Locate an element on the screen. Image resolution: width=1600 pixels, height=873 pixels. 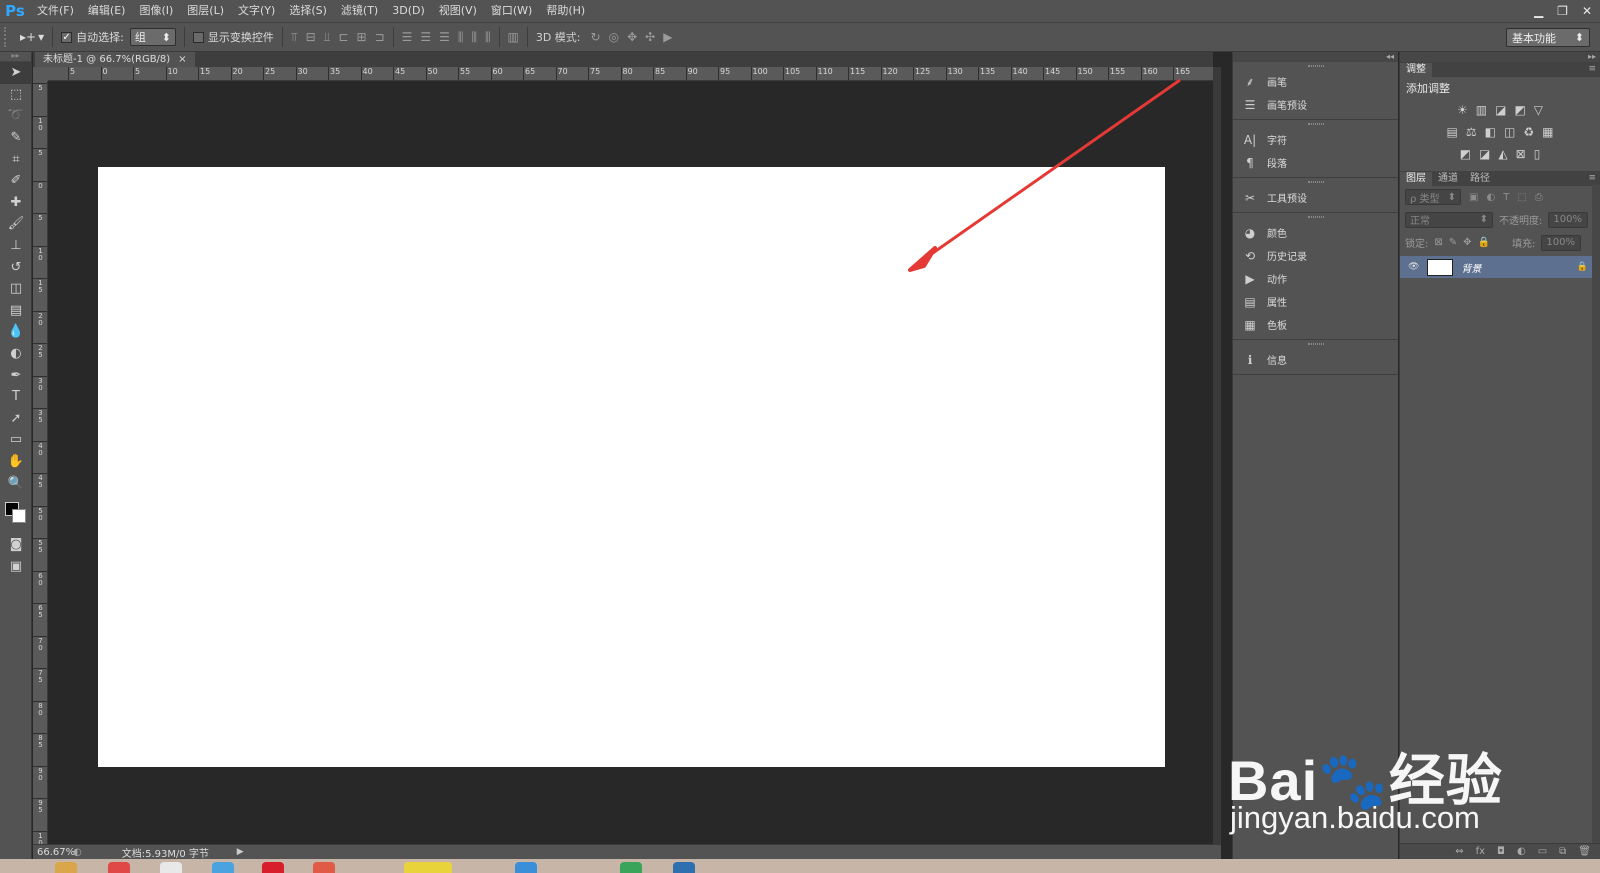
adjustment-icon: ▤ is located at coordinates (1452, 132).